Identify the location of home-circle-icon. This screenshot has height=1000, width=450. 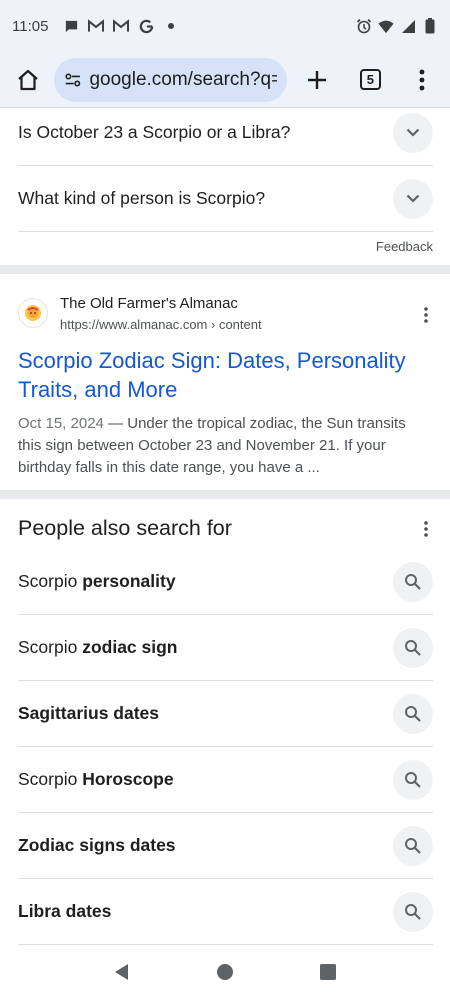
(224, 971).